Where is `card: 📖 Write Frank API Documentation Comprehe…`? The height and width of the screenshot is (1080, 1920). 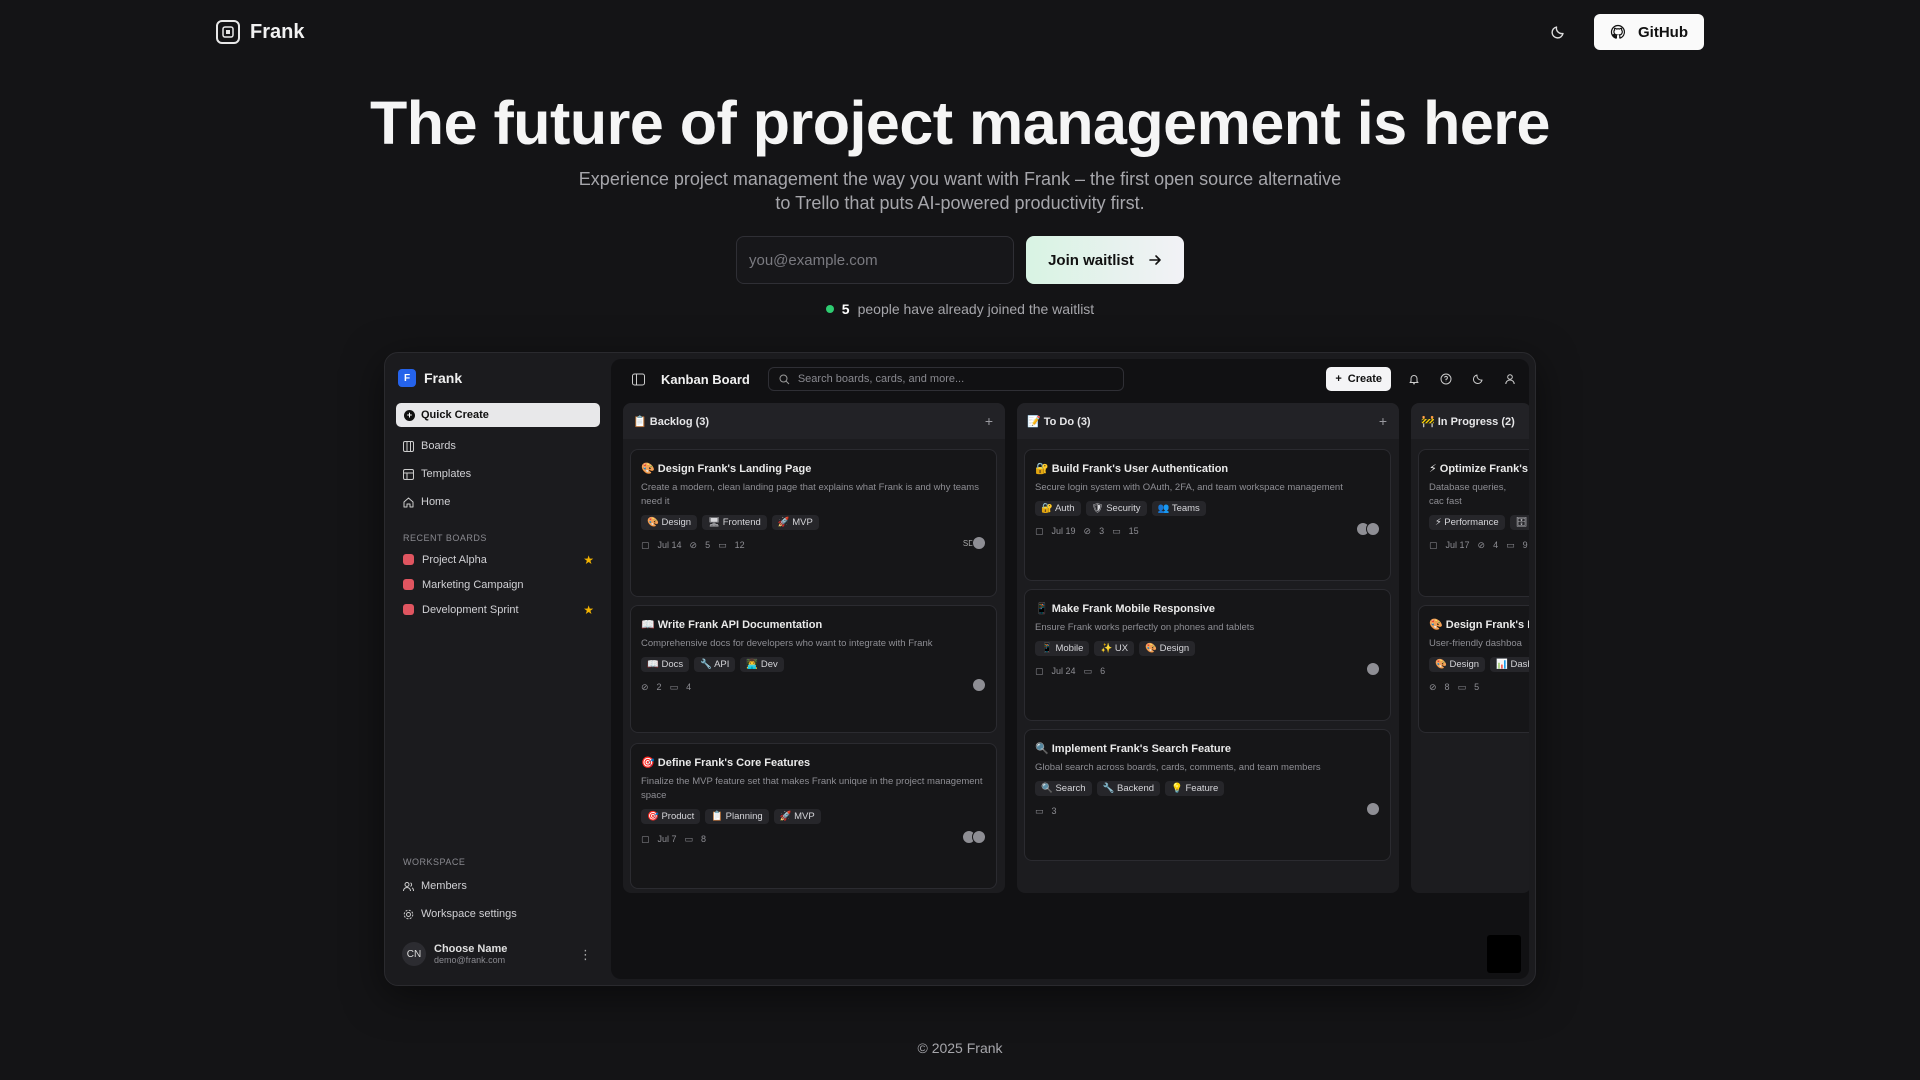
card: 📖 Write Frank API Documentation Comprehe… is located at coordinates (813, 669).